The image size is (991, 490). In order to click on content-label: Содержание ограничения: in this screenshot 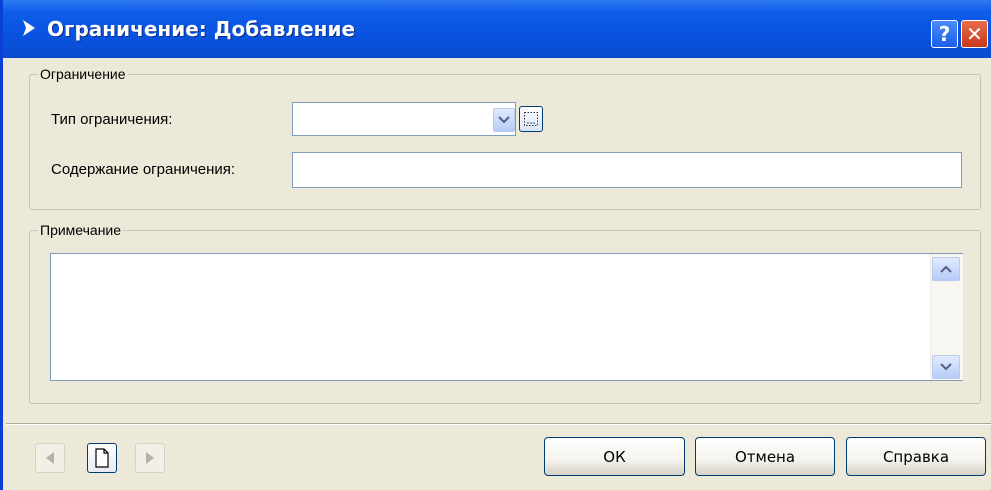, I will do `click(143, 169)`.